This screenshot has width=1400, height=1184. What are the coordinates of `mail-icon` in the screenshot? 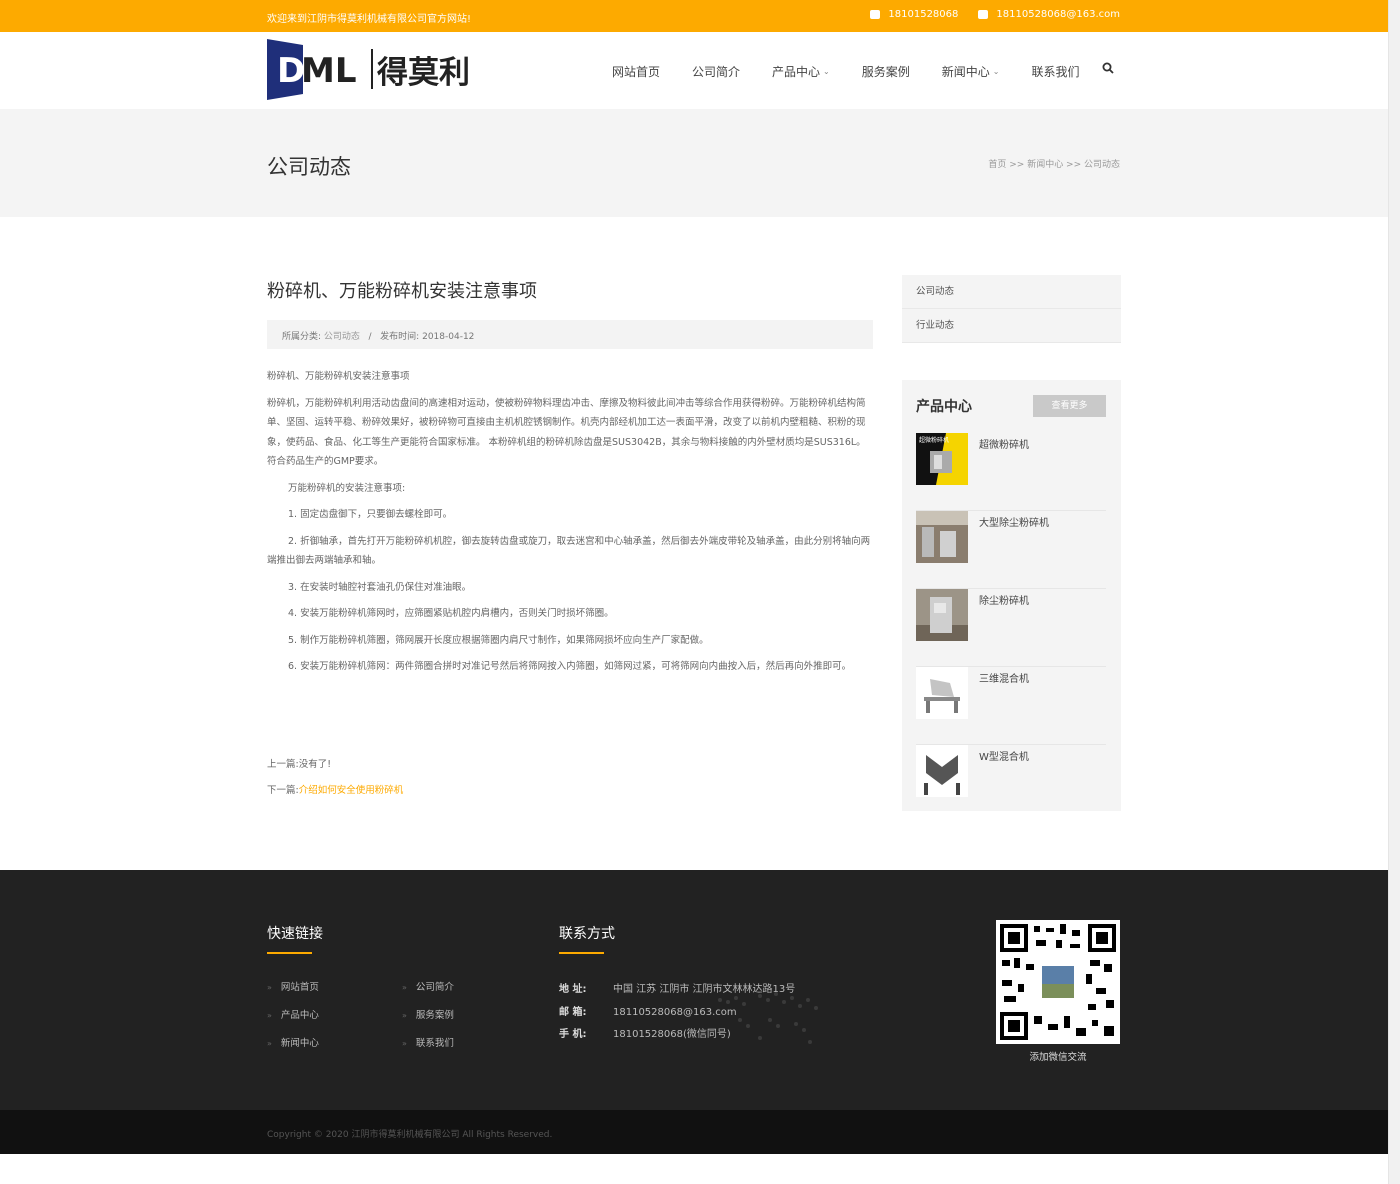 It's located at (983, 14).